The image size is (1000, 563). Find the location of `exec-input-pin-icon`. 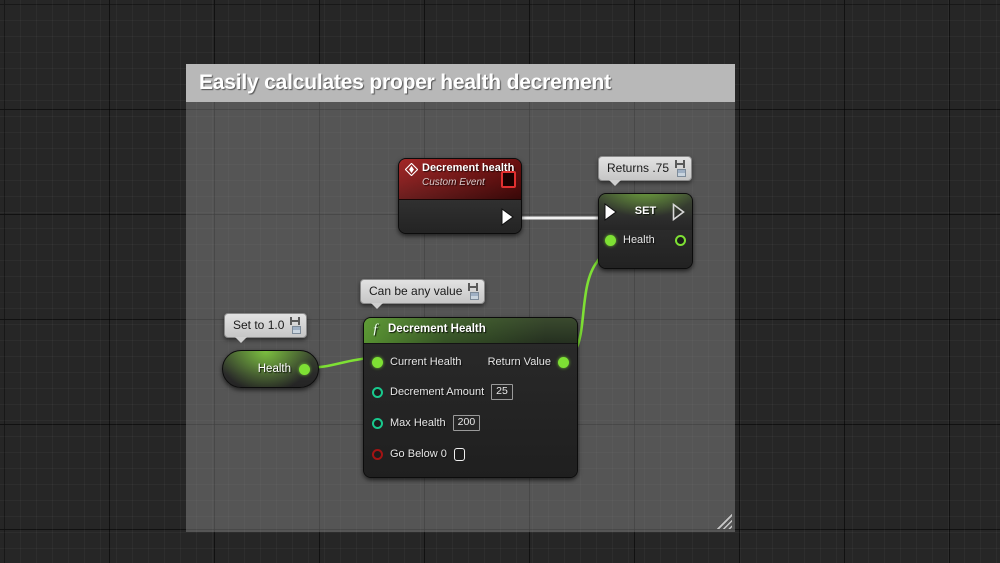

exec-input-pin-icon is located at coordinates (611, 212).